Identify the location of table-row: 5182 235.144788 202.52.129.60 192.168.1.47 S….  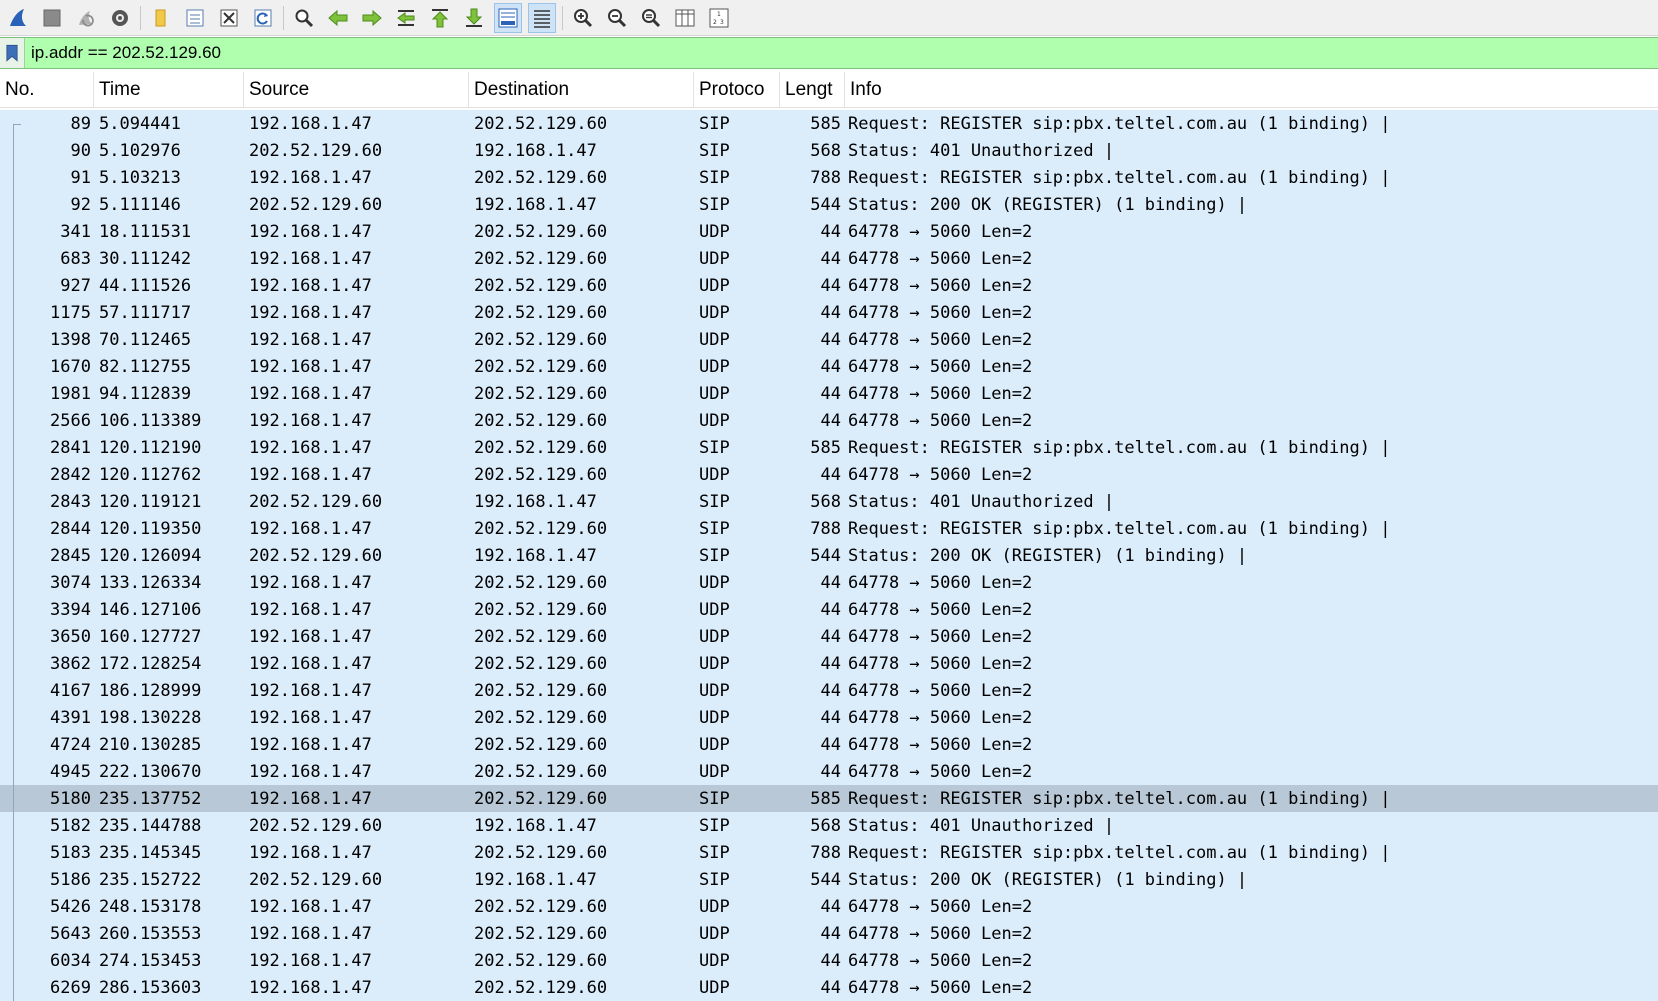
(829, 825).